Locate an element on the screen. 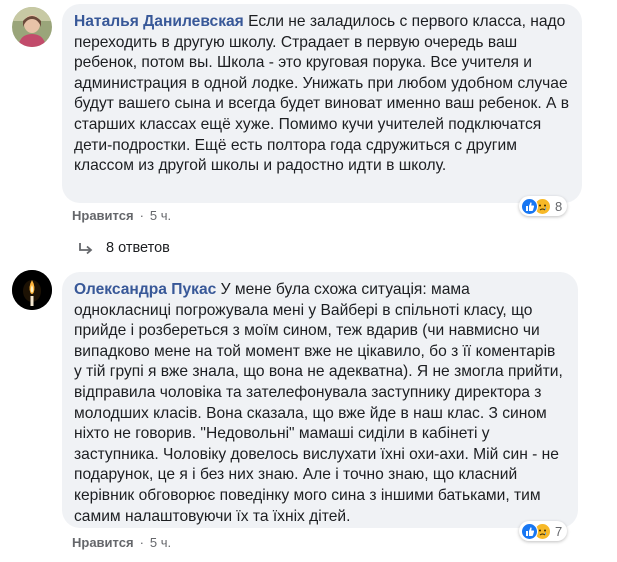 The width and height of the screenshot is (617, 562). reaction-summary: 8 is located at coordinates (543, 206).